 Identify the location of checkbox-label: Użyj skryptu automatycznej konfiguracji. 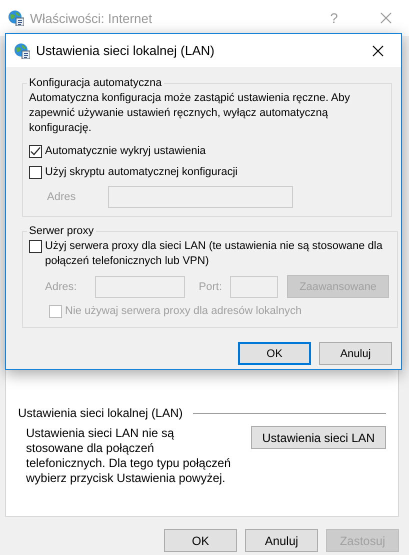
(141, 172).